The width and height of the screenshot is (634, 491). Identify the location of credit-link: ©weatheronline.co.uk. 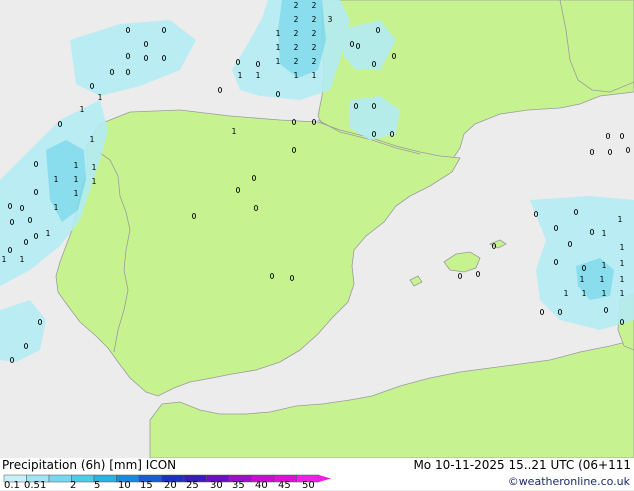
(569, 482).